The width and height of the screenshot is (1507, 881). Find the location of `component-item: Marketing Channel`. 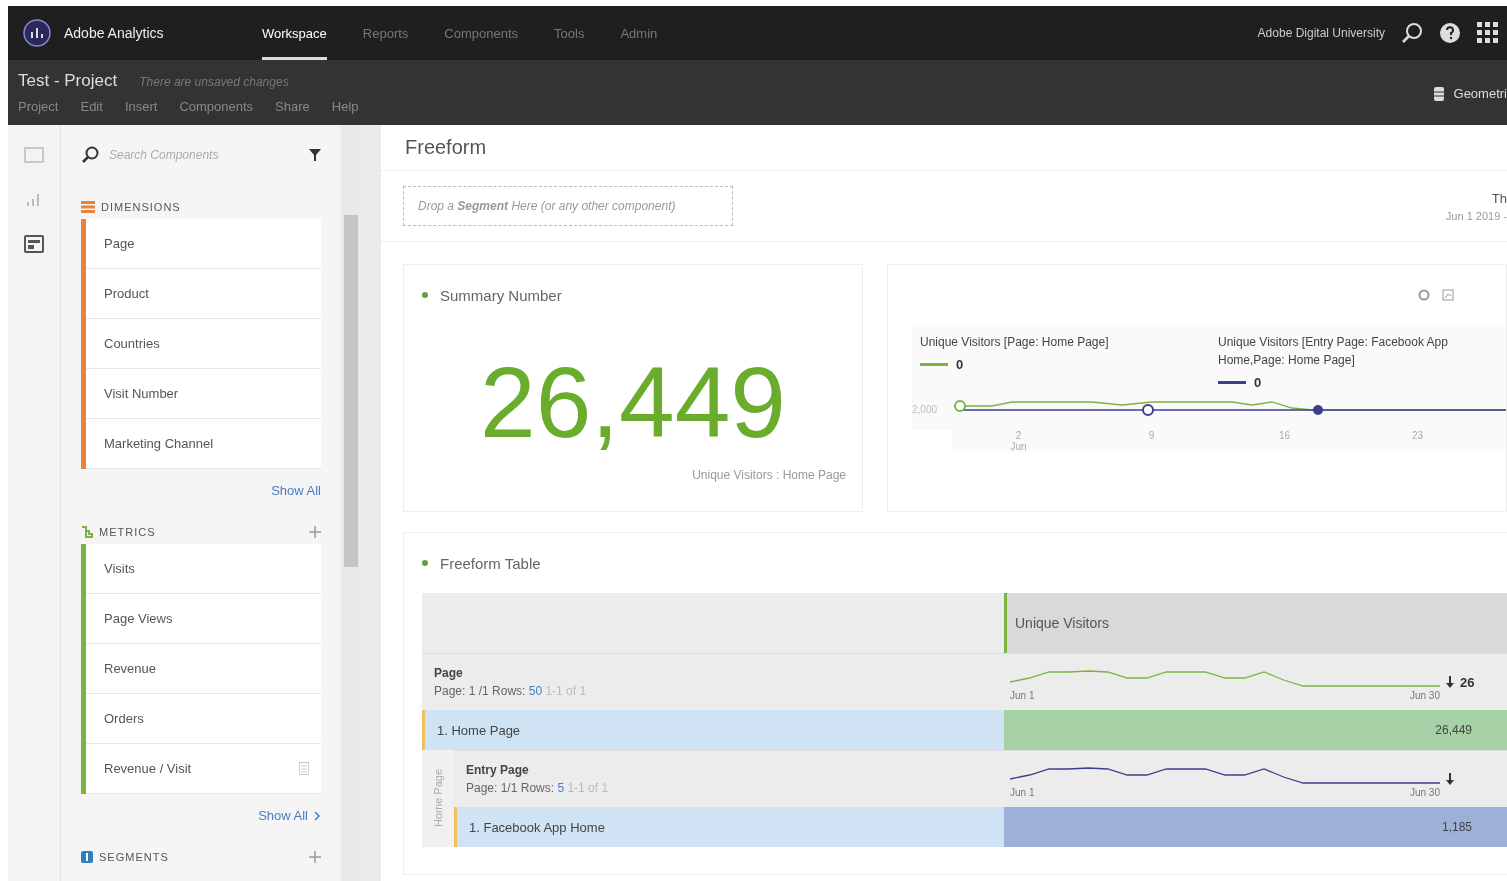

component-item: Marketing Channel is located at coordinates (203, 444).